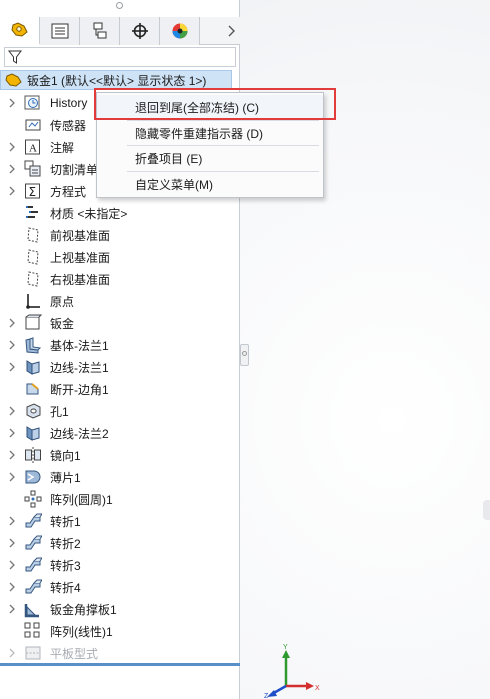 The image size is (490, 699). Describe the element at coordinates (120, 389) in the screenshot. I see `tree-item-break-corner: 断开-边角1` at that location.